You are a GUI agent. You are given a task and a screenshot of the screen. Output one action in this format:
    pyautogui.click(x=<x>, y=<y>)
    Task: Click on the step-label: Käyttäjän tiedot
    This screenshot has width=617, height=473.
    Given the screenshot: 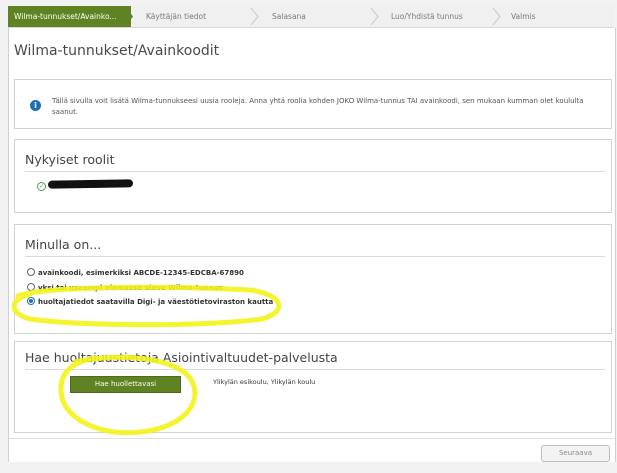 What is the action you would take?
    pyautogui.click(x=176, y=16)
    